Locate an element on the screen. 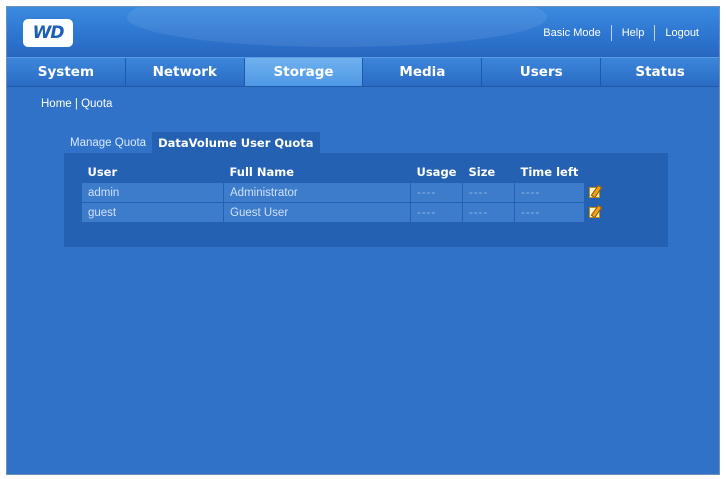 The width and height of the screenshot is (726, 479). table-row: admin Administrator ---- ---- ---- is located at coordinates (343, 192).